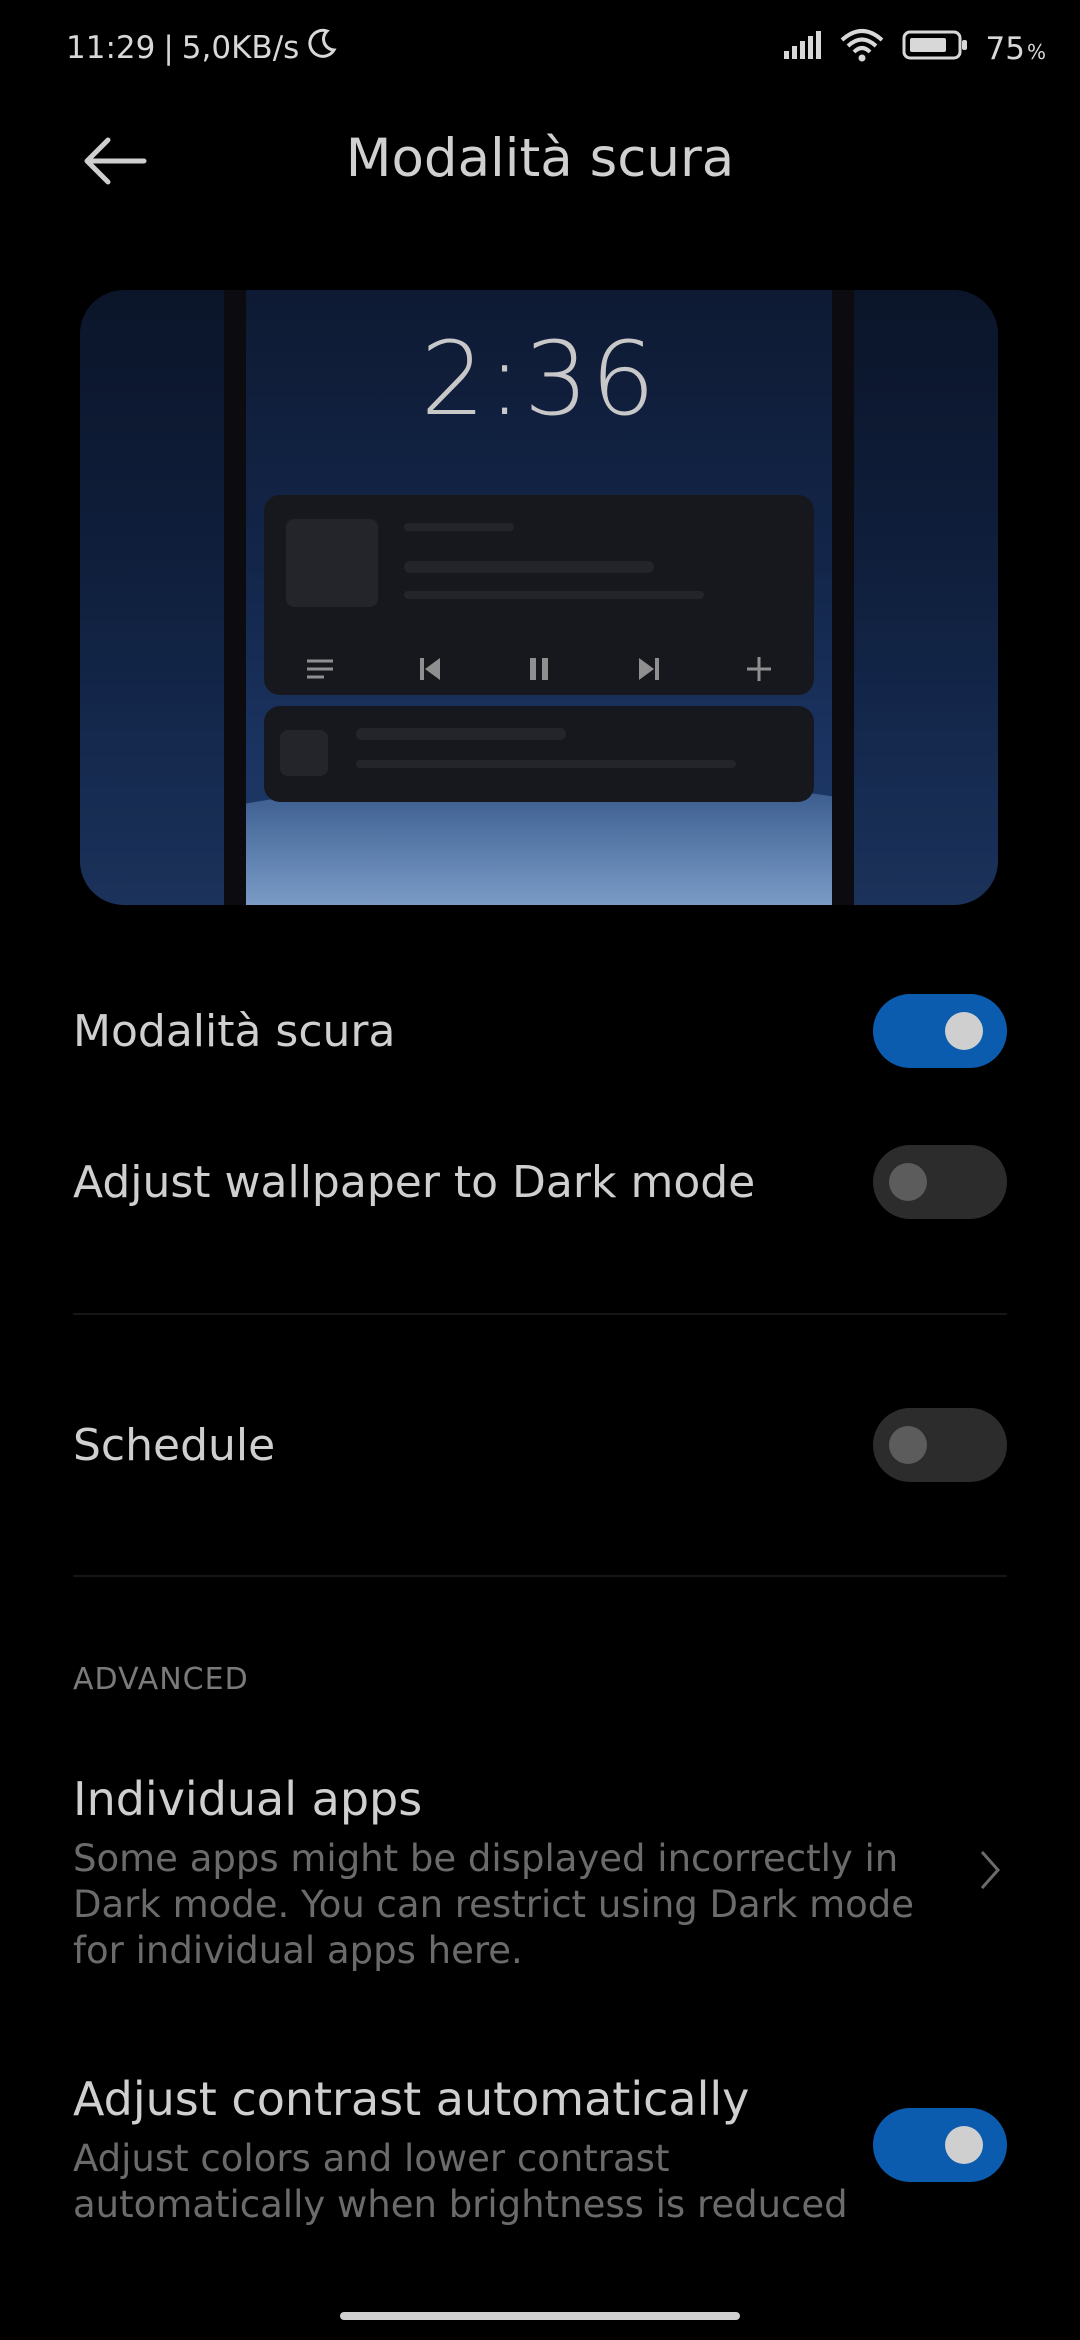 This screenshot has width=1080, height=2340. What do you see at coordinates (430, 669) in the screenshot?
I see `previous-icon` at bounding box center [430, 669].